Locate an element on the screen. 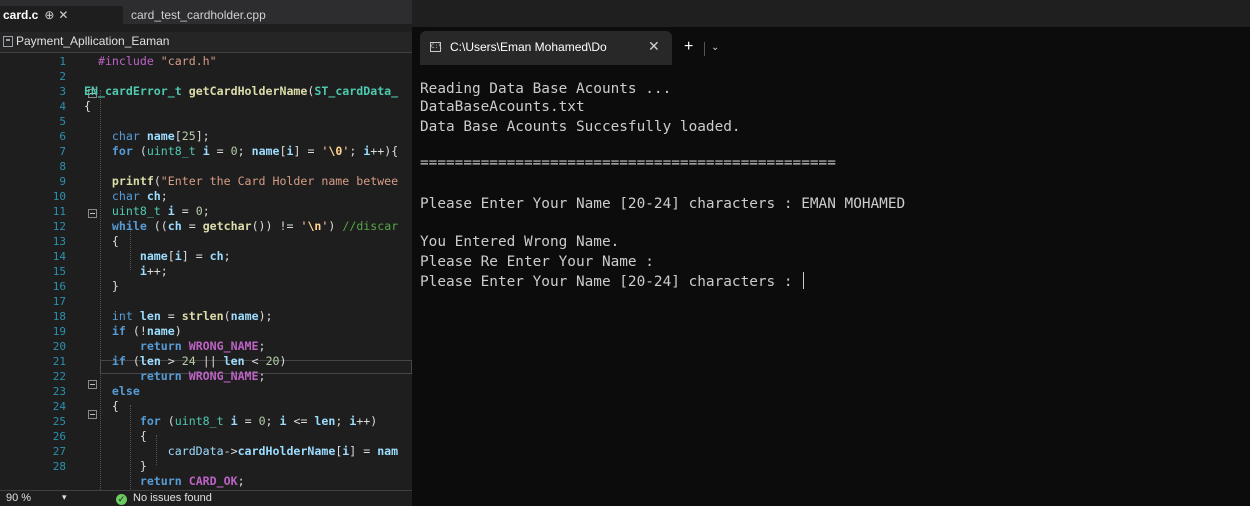 The width and height of the screenshot is (1250, 506). line-number: 21 is located at coordinates (59, 361).